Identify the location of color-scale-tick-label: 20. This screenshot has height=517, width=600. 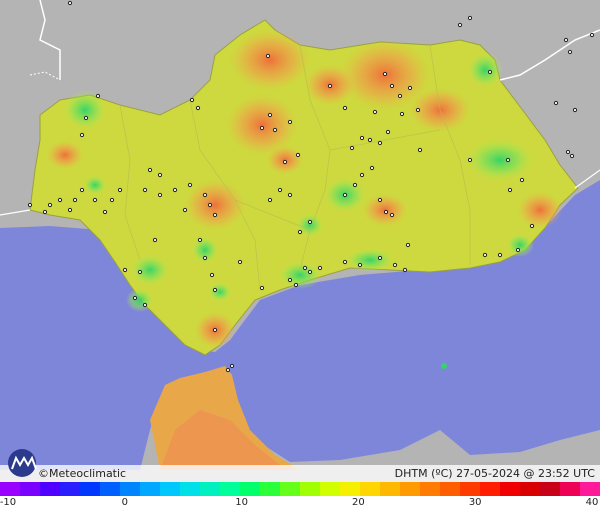
(358, 502).